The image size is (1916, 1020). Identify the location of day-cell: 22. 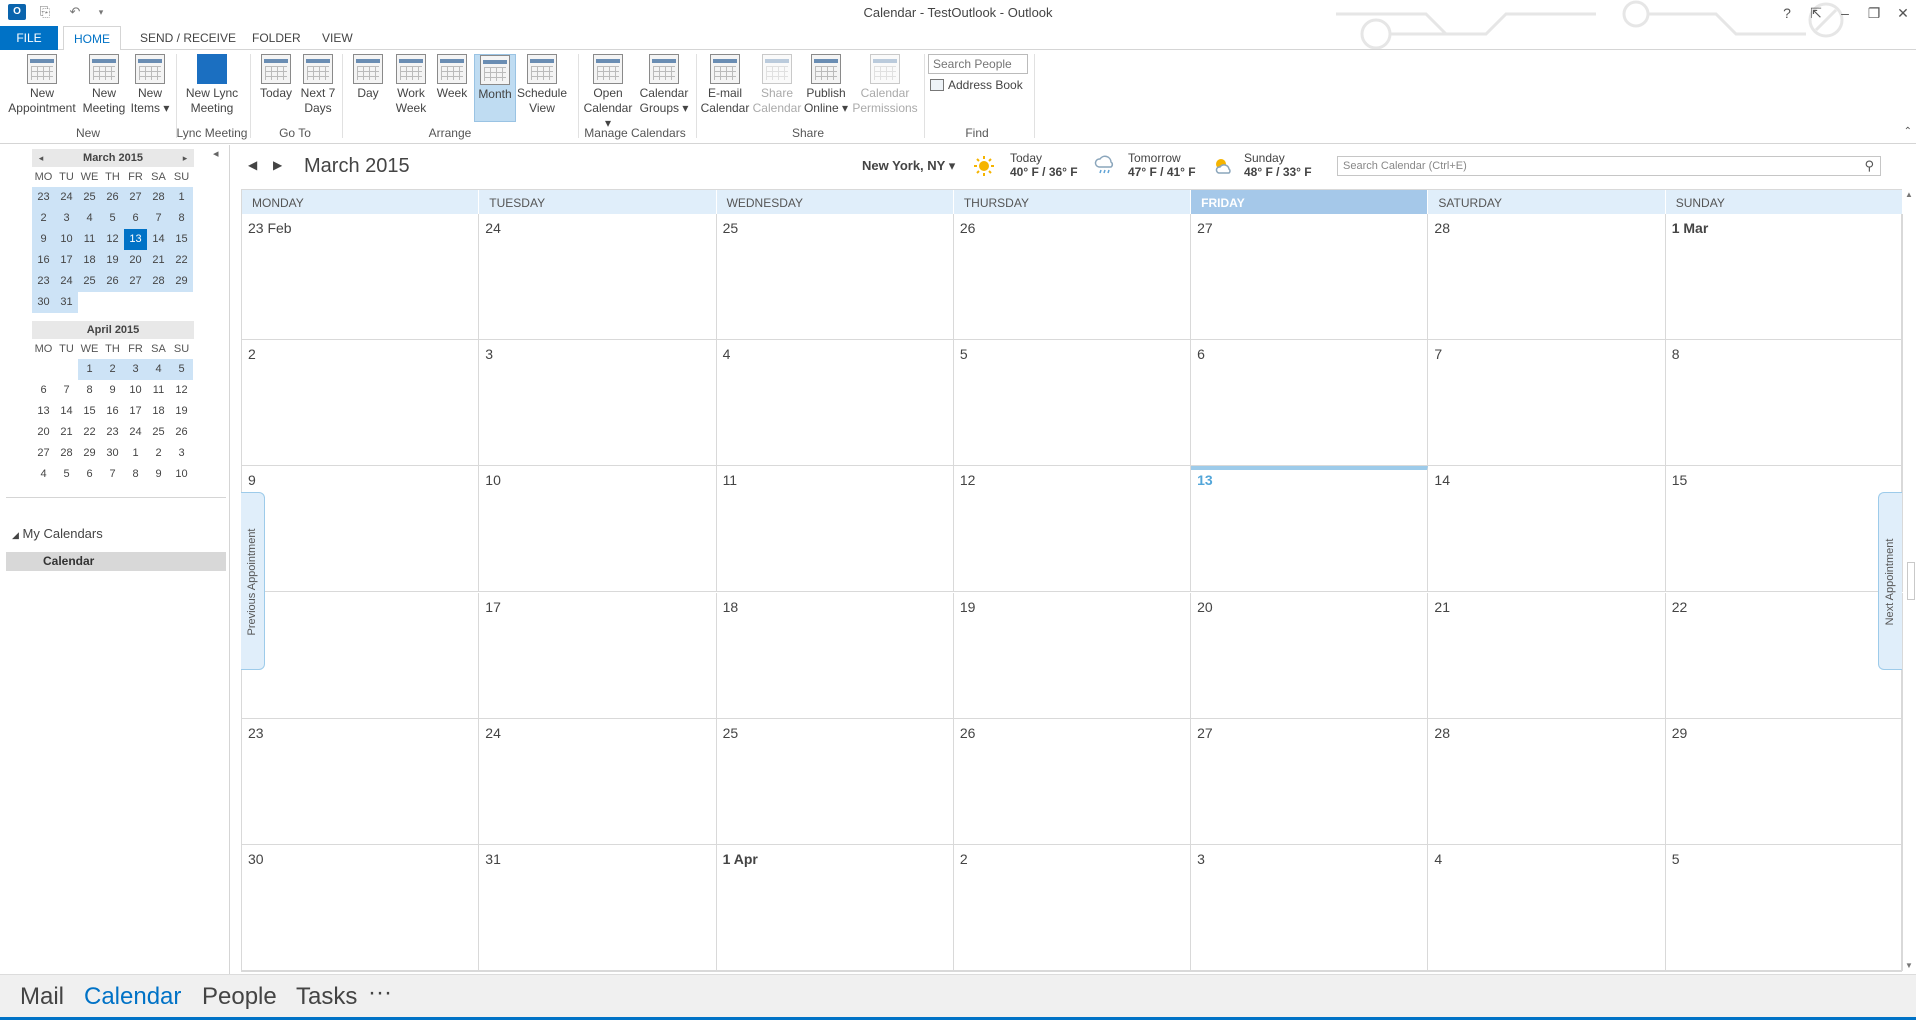
(1784, 655).